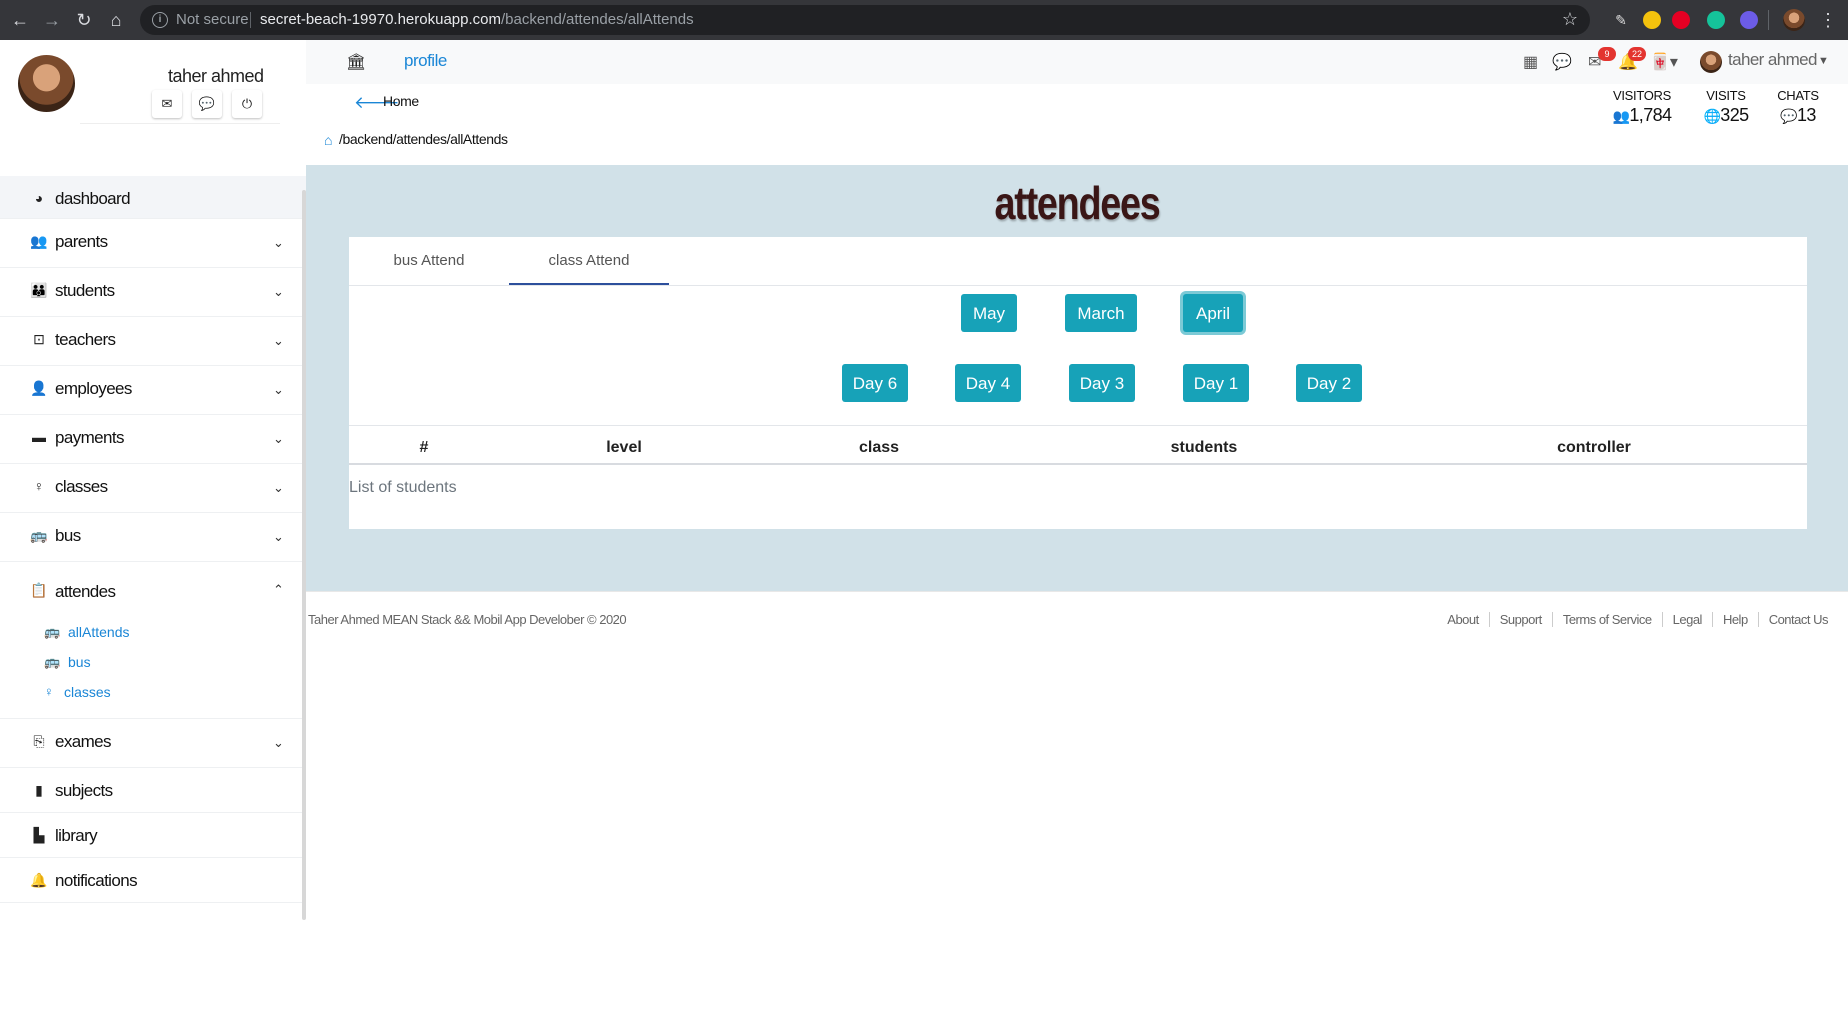 The image size is (1848, 1021). What do you see at coordinates (20, 20) in the screenshot?
I see `back-icon: ←` at bounding box center [20, 20].